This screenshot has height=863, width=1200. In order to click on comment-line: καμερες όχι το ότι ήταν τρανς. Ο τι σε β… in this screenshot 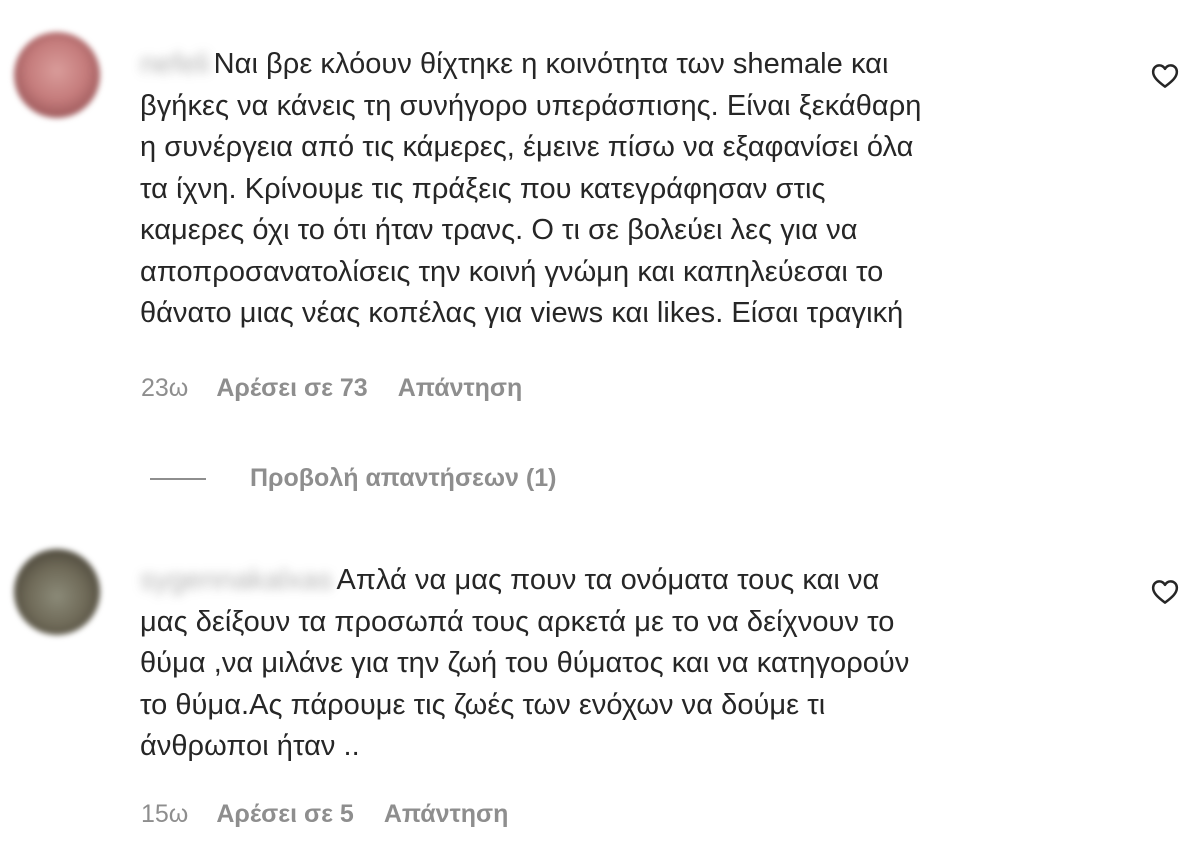, I will do `click(499, 230)`.